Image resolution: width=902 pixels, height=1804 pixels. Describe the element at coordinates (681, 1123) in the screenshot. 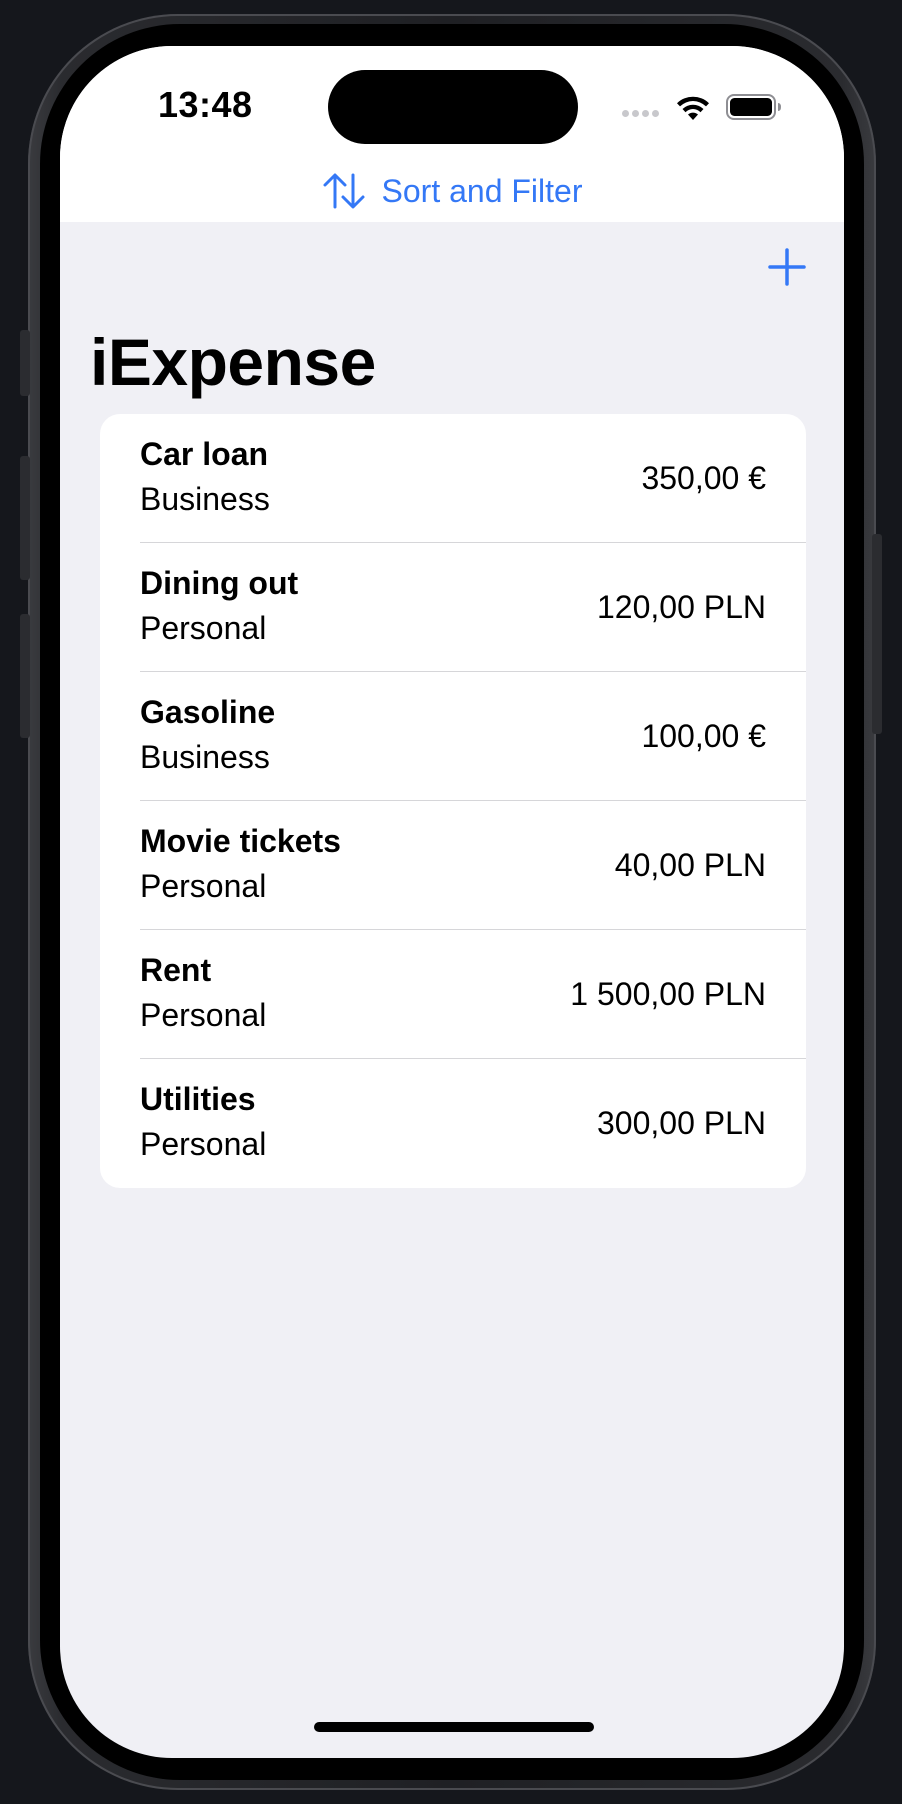

I see `expense-amount: 300,00 PLN` at that location.